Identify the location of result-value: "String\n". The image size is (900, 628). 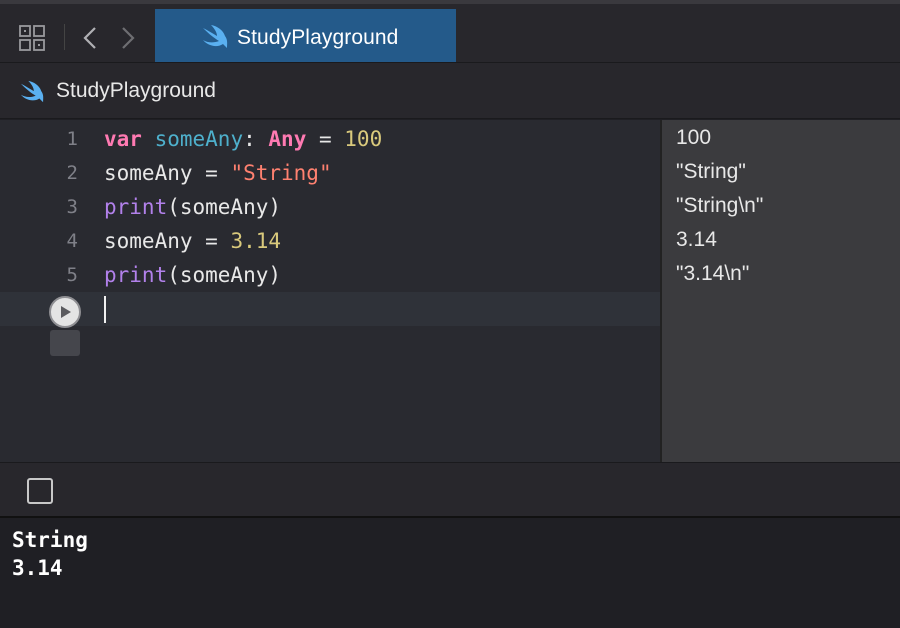
(719, 206).